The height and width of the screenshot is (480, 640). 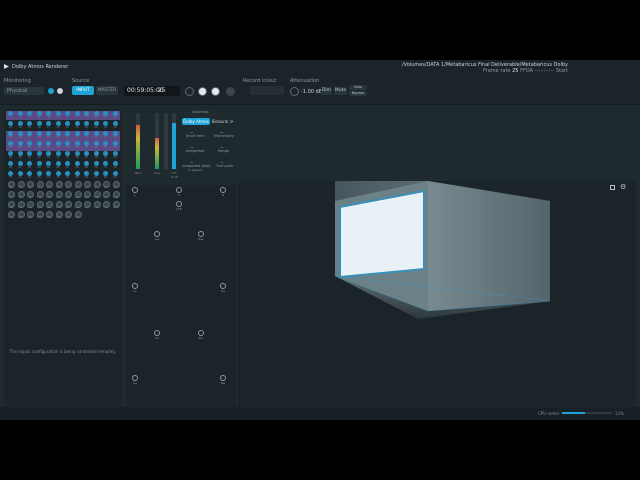 I want to click on input-channel: 82, so click(x=96, y=175).